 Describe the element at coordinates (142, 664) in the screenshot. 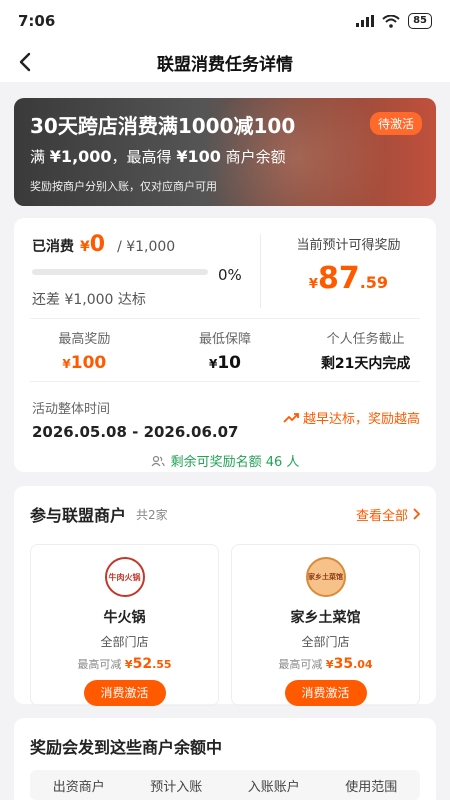

I see `merchant-amount-int: 52` at that location.